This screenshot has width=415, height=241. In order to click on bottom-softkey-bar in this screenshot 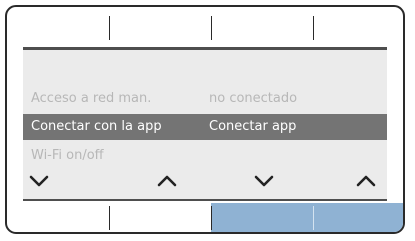, I will do `click(205, 217)`.